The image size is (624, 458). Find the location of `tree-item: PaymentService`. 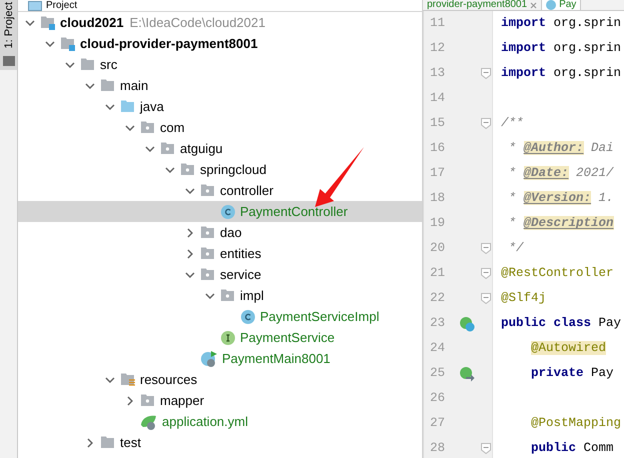

tree-item: PaymentService is located at coordinates (220, 337).